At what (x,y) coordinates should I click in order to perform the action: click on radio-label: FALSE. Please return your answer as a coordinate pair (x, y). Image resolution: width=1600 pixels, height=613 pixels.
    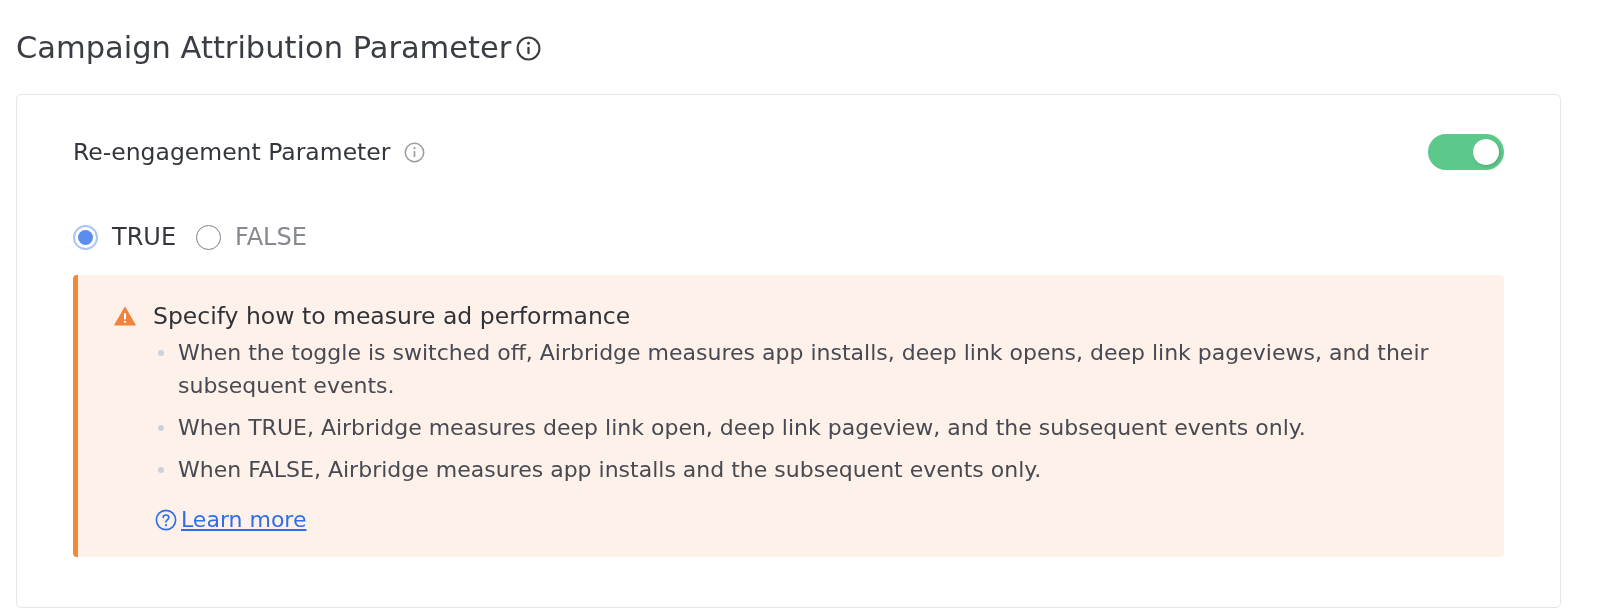
    Looking at the image, I should click on (271, 237).